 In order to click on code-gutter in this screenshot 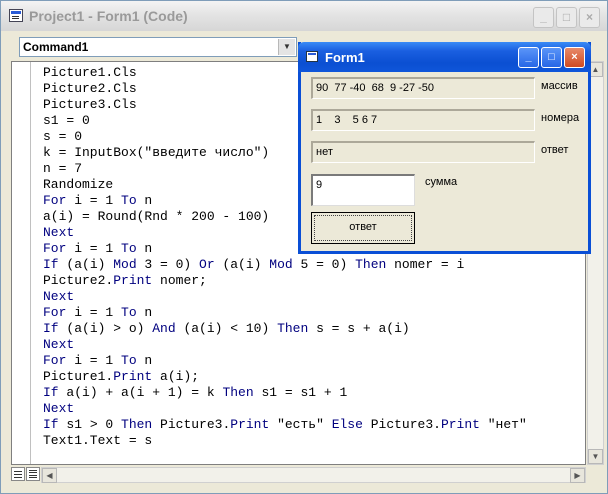, I will do `click(21, 263)`.